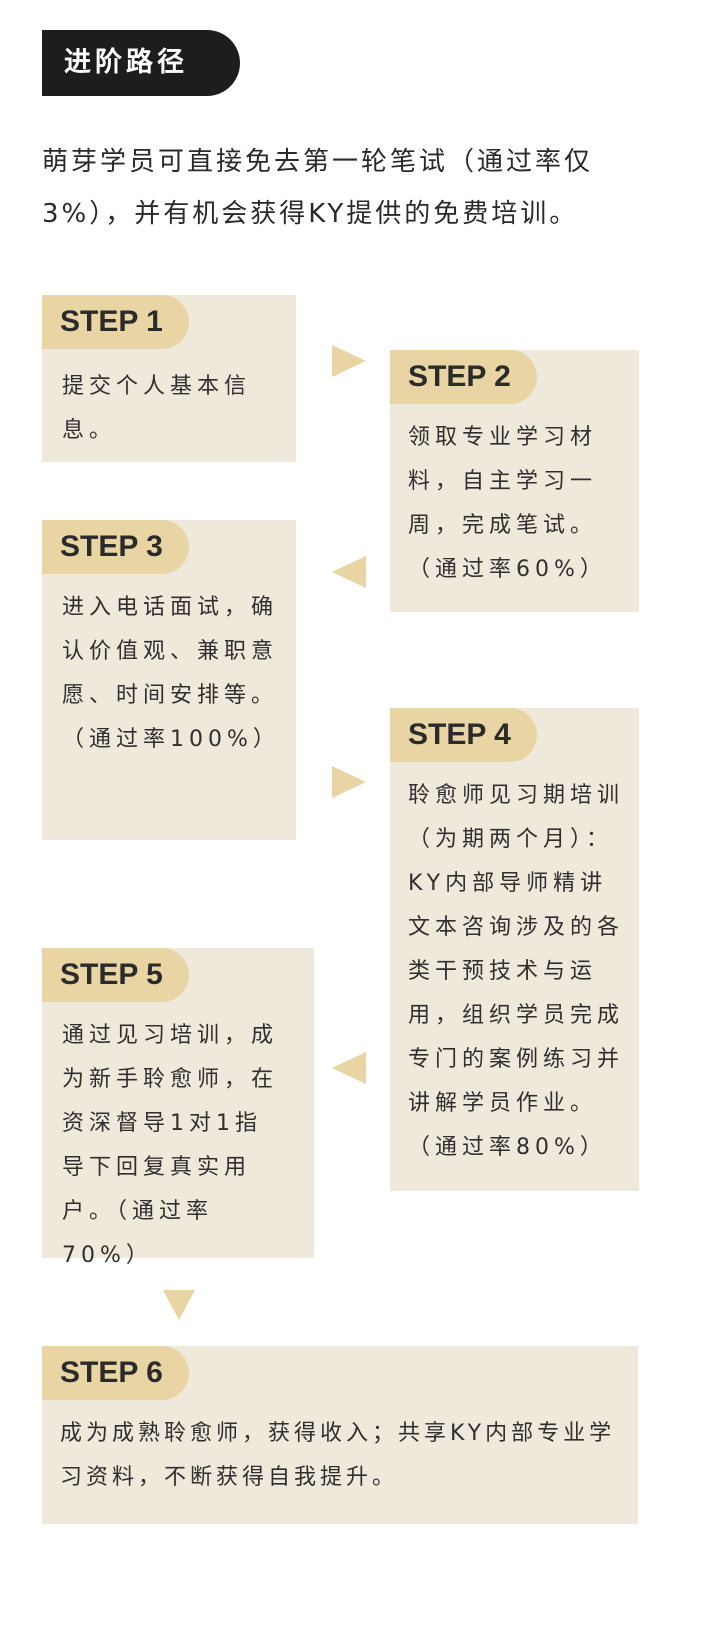 This screenshot has height=1644, width=708. What do you see at coordinates (115, 322) in the screenshot?
I see `step-1-label: STEP 1` at bounding box center [115, 322].